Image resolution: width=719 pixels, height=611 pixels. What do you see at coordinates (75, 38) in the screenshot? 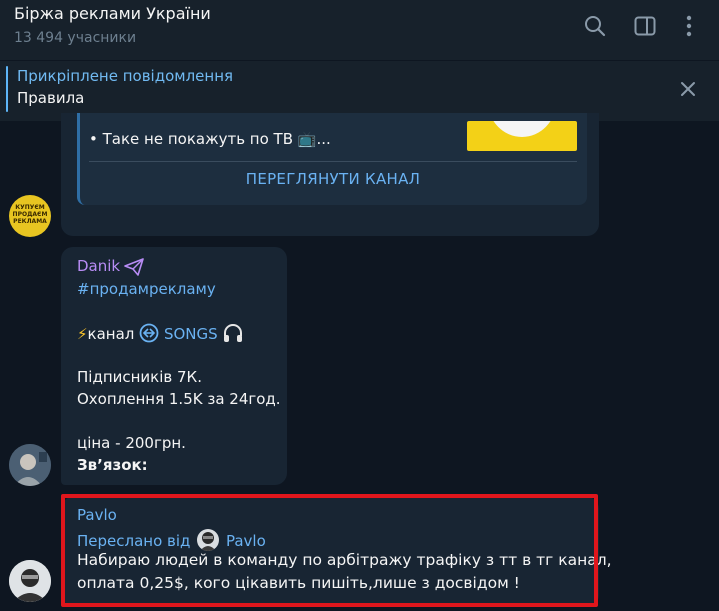
I see `member-count: 13 494 учасники` at bounding box center [75, 38].